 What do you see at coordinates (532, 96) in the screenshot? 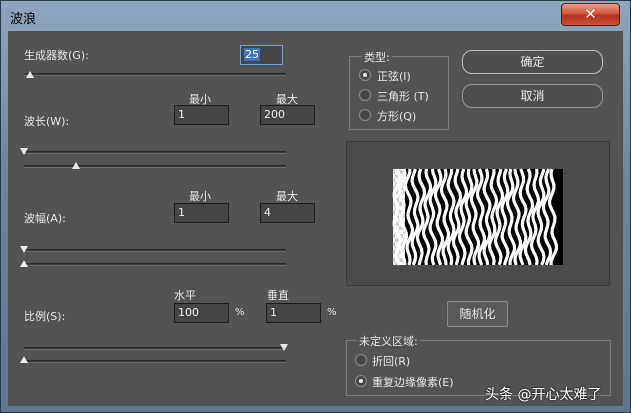
I see `cancel-button: 取消` at bounding box center [532, 96].